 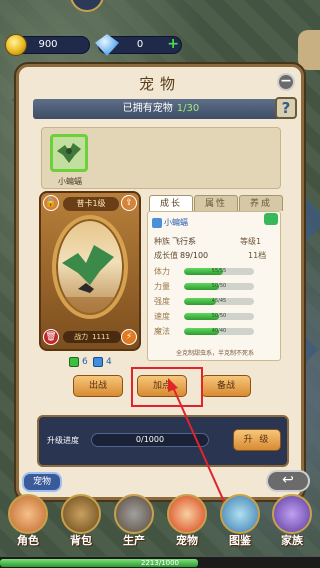 What do you see at coordinates (288, 481) in the screenshot?
I see `back-button: ↩` at bounding box center [288, 481].